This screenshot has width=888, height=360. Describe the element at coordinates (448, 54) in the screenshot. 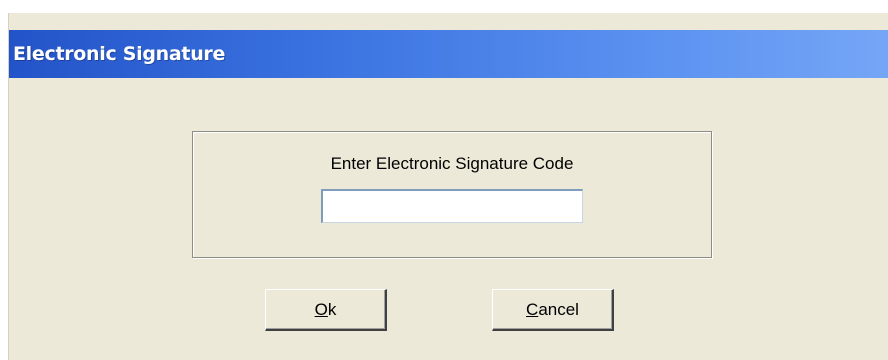

I see `dialog-titlebar: Electronic Signature` at that location.